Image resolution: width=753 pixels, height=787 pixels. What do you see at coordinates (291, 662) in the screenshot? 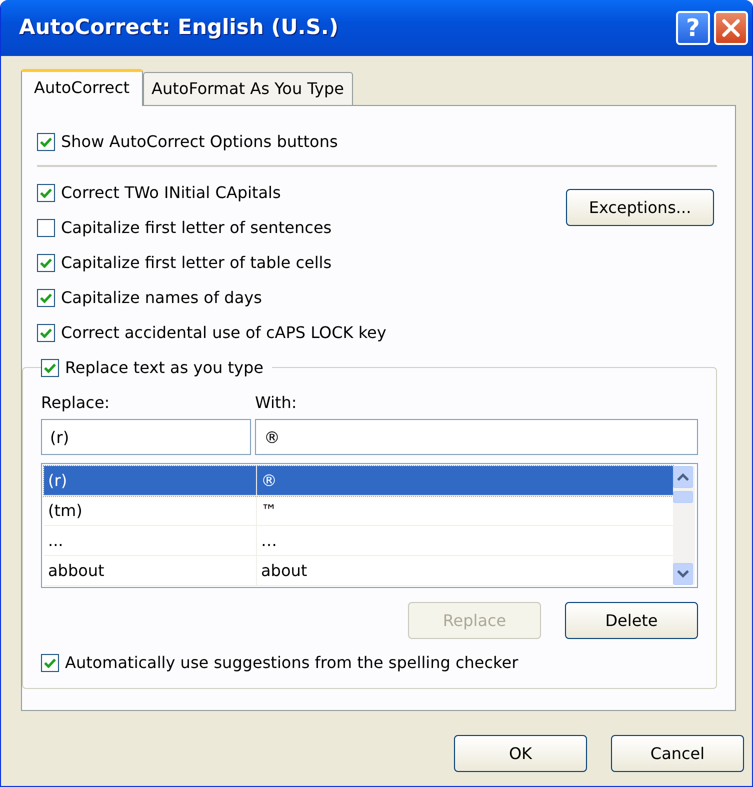
I see `checkbox-label: Automatically use suggestions from the spelling checker` at bounding box center [291, 662].